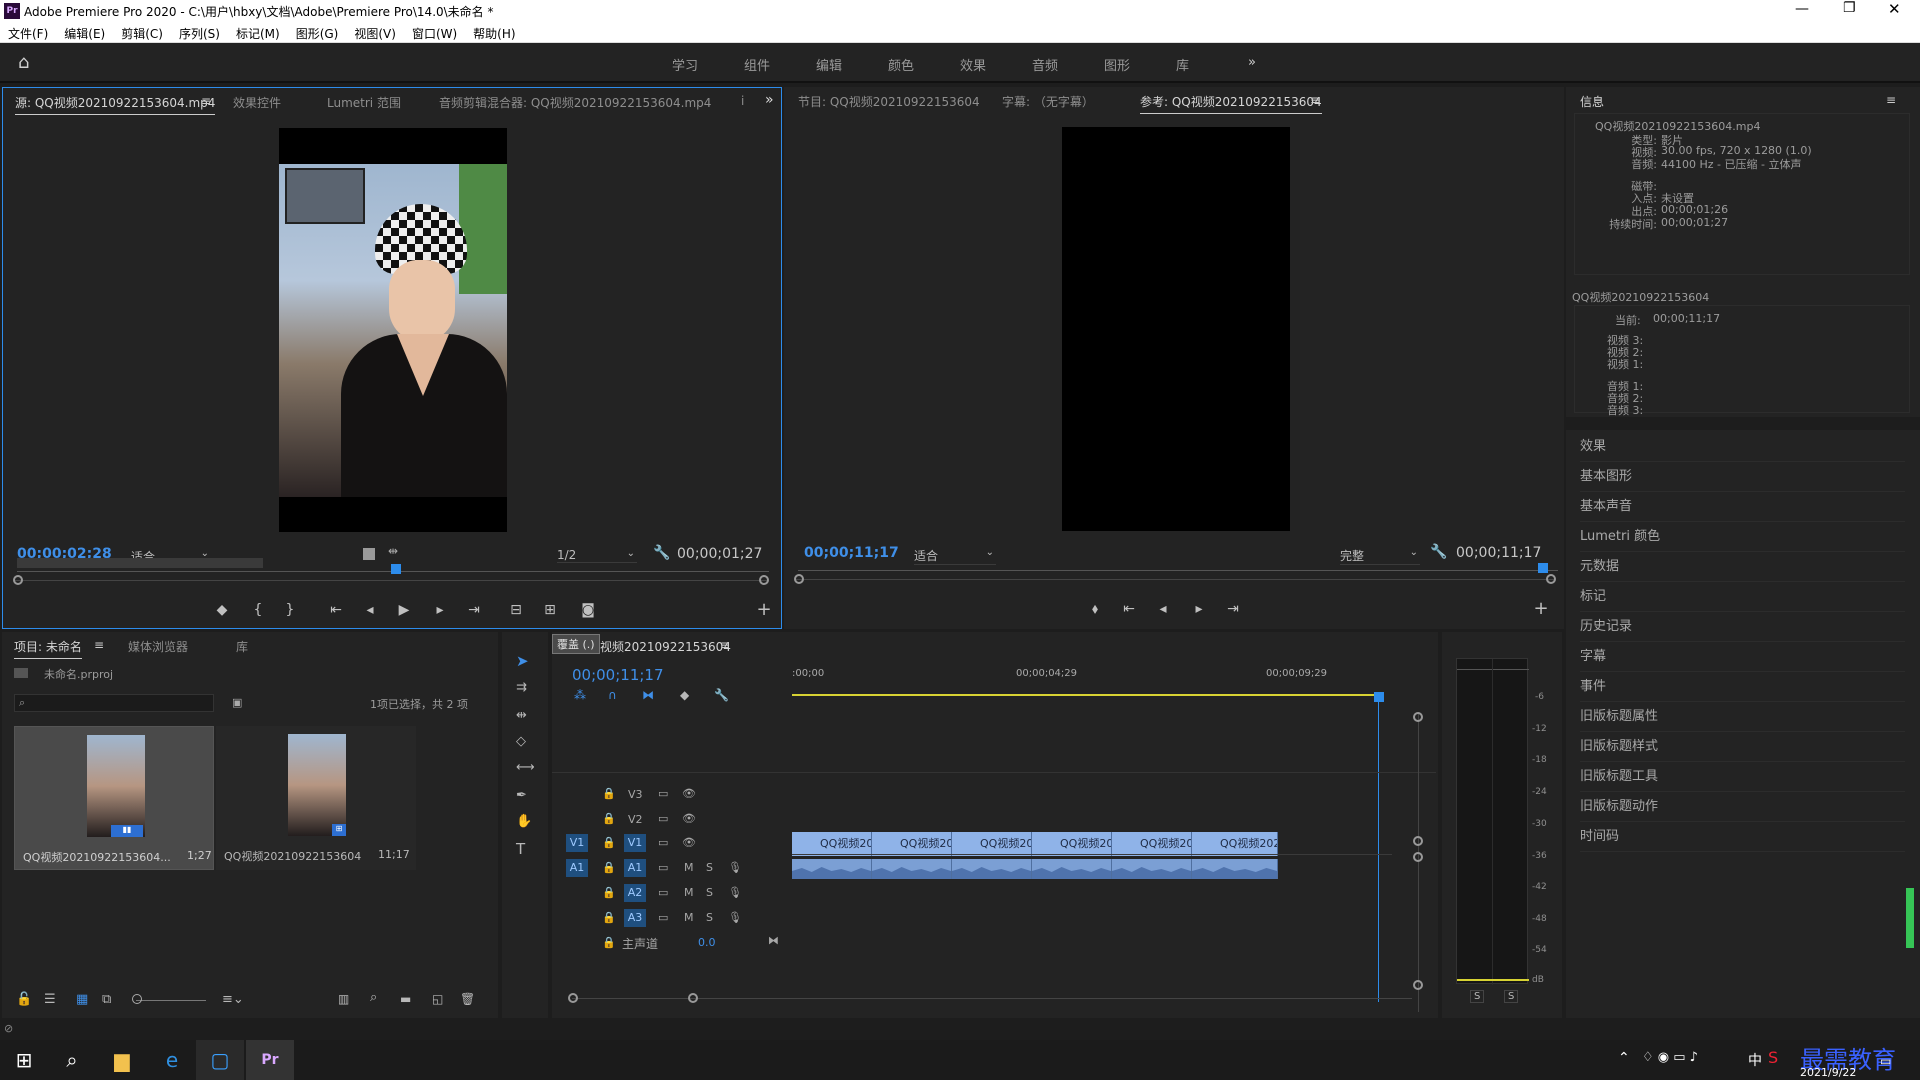 Image resolution: width=1920 pixels, height=1080 pixels. What do you see at coordinates (172, 1060) in the screenshot?
I see `edge-icon: e` at bounding box center [172, 1060].